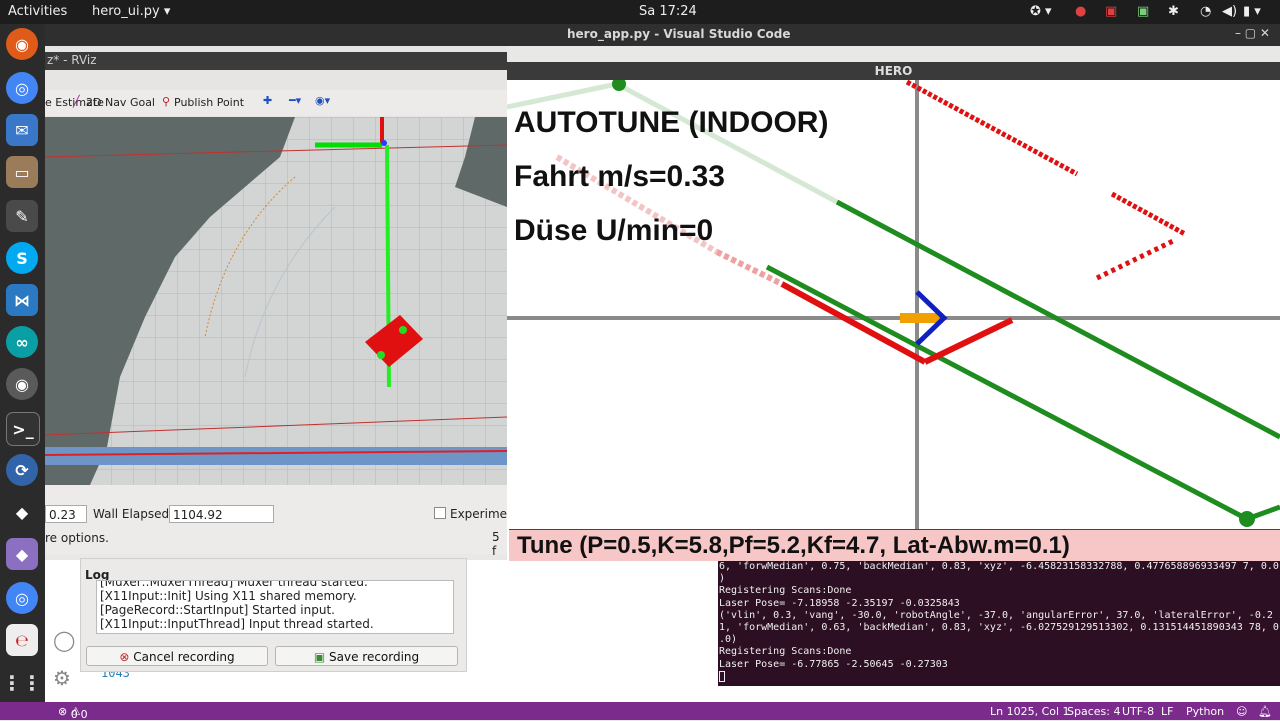 This screenshot has width=1280, height=721. I want to click on window-title: hero_app.py - Visual Studio Code, so click(679, 34).